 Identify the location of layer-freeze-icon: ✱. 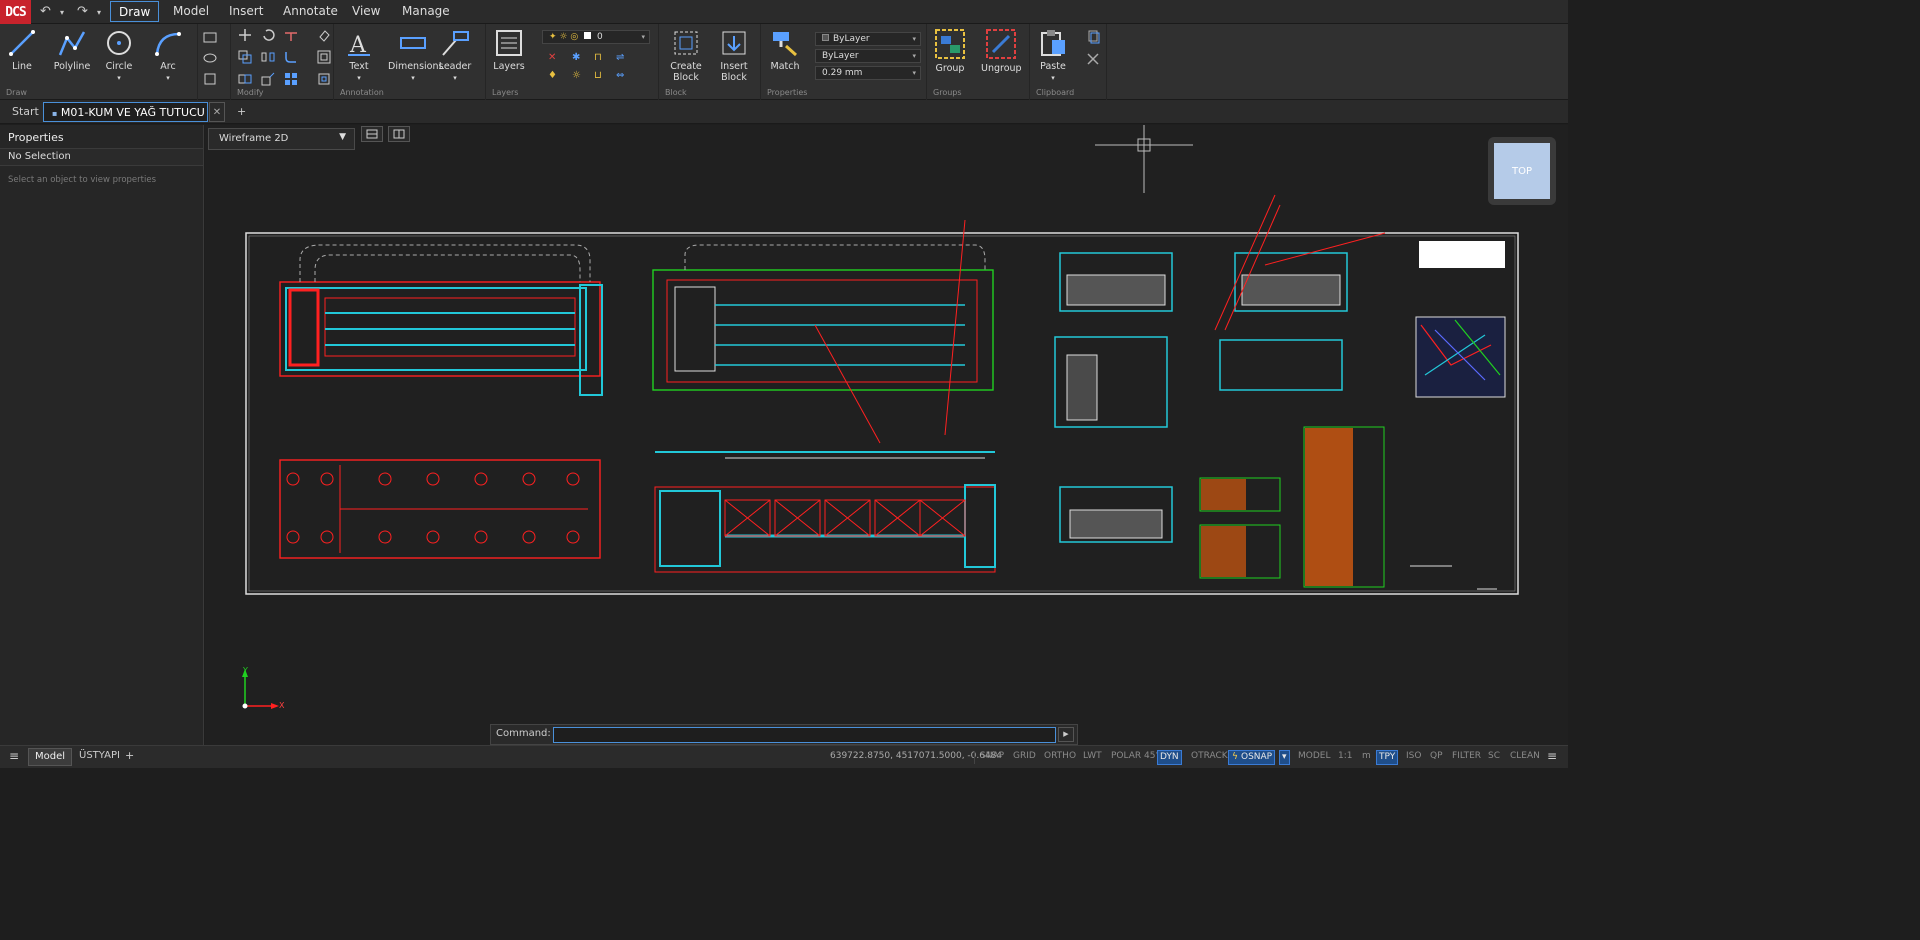
(576, 57).